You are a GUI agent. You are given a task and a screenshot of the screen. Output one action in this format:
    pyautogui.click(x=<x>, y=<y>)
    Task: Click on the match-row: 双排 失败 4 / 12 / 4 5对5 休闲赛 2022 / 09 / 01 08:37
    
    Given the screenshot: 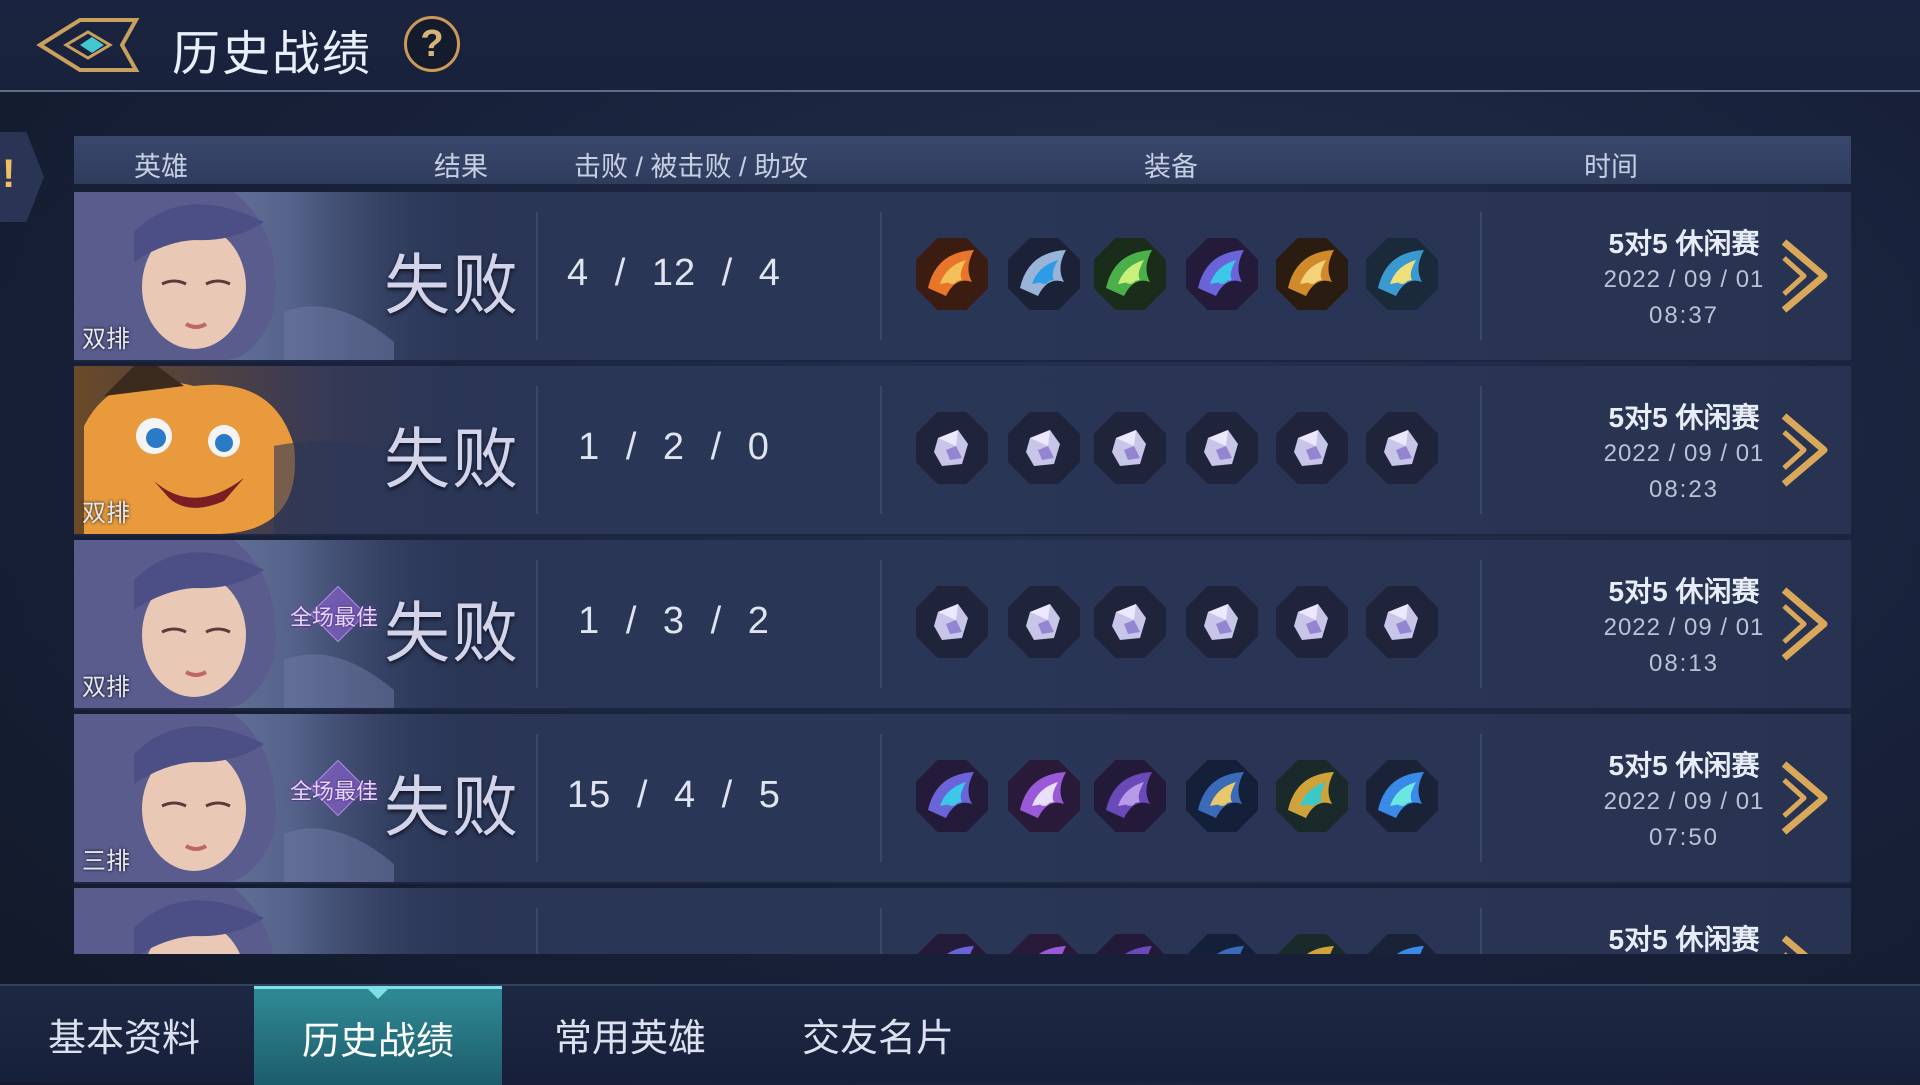 What is the action you would take?
    pyautogui.click(x=962, y=277)
    